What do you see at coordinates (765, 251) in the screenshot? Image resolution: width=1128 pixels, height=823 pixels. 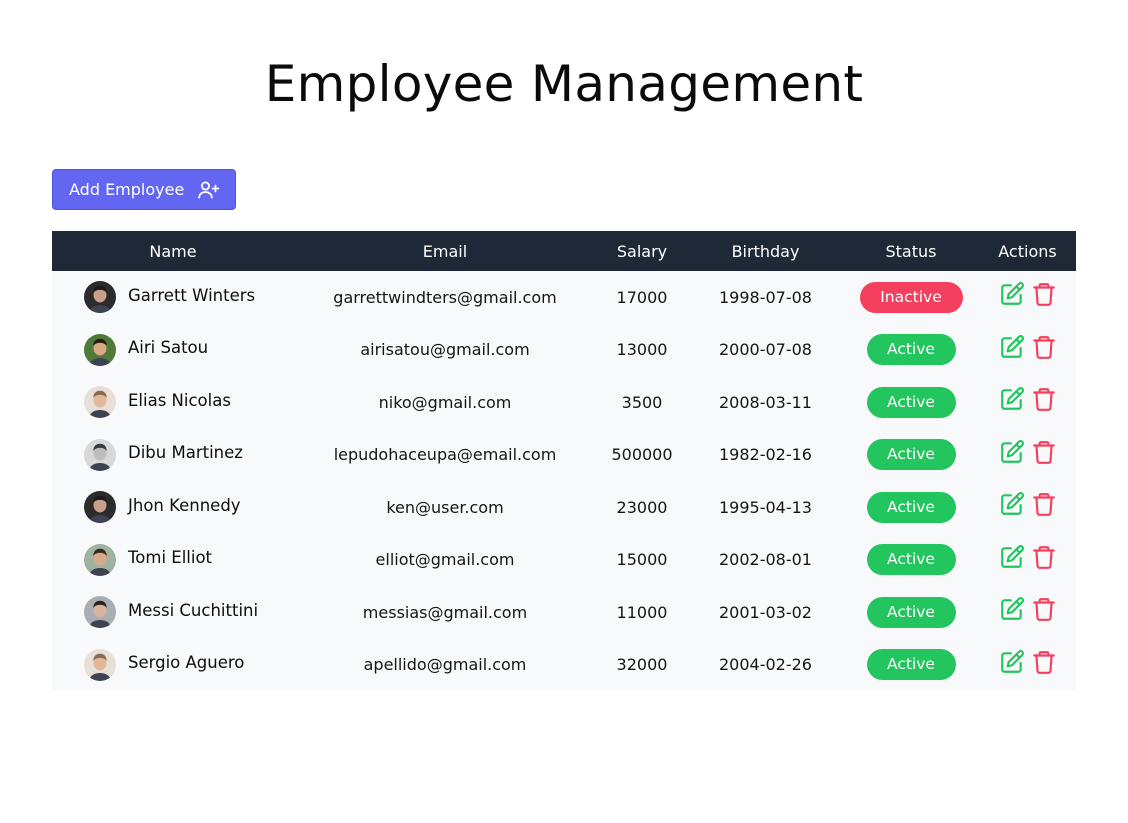 I see `column-header-birthday: Birthday` at bounding box center [765, 251].